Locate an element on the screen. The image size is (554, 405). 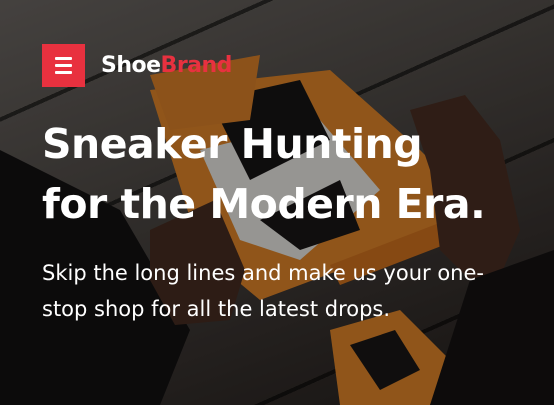
hero-title-line1: Sneaker Hunting is located at coordinates (232, 144).